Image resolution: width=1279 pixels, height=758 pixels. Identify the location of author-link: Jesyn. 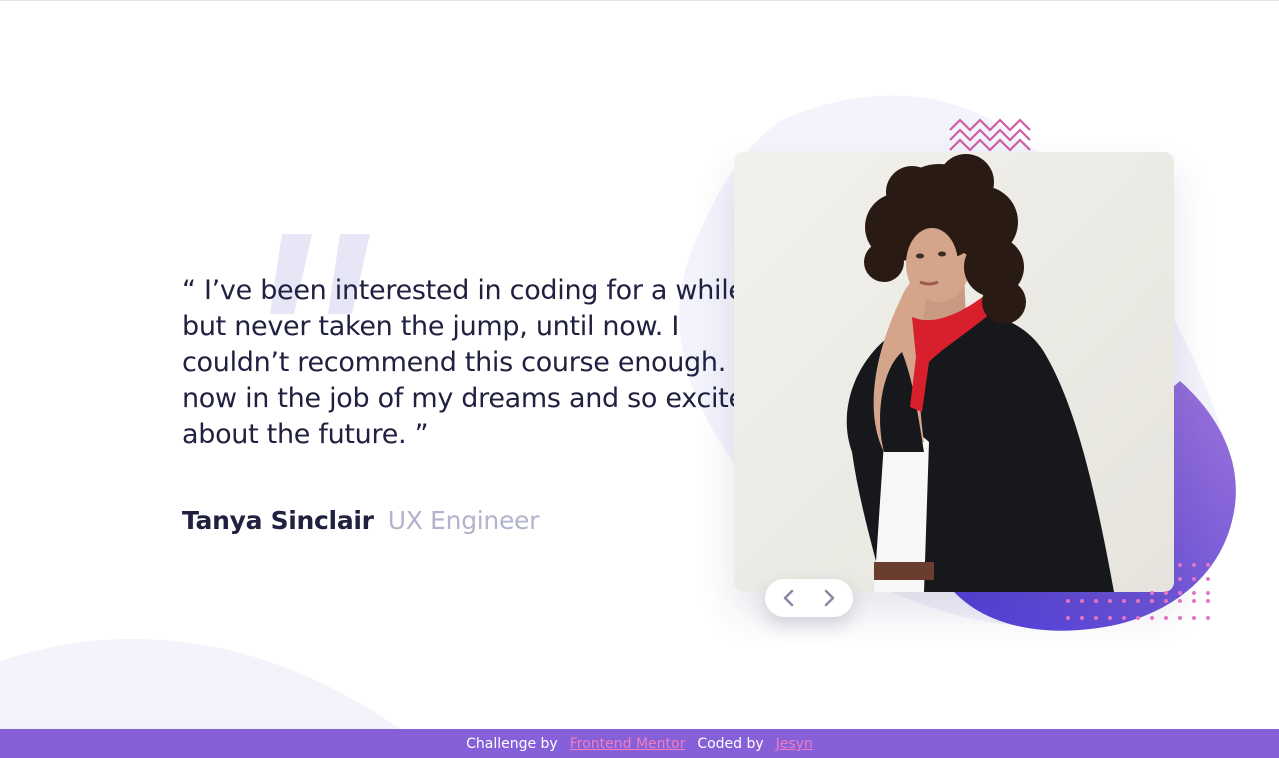
(794, 744).